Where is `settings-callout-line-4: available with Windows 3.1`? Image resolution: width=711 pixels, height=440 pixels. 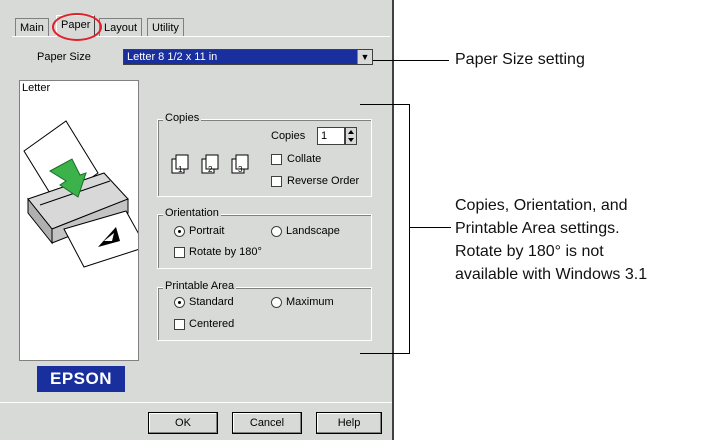 settings-callout-line-4: available with Windows 3.1 is located at coordinates (551, 274).